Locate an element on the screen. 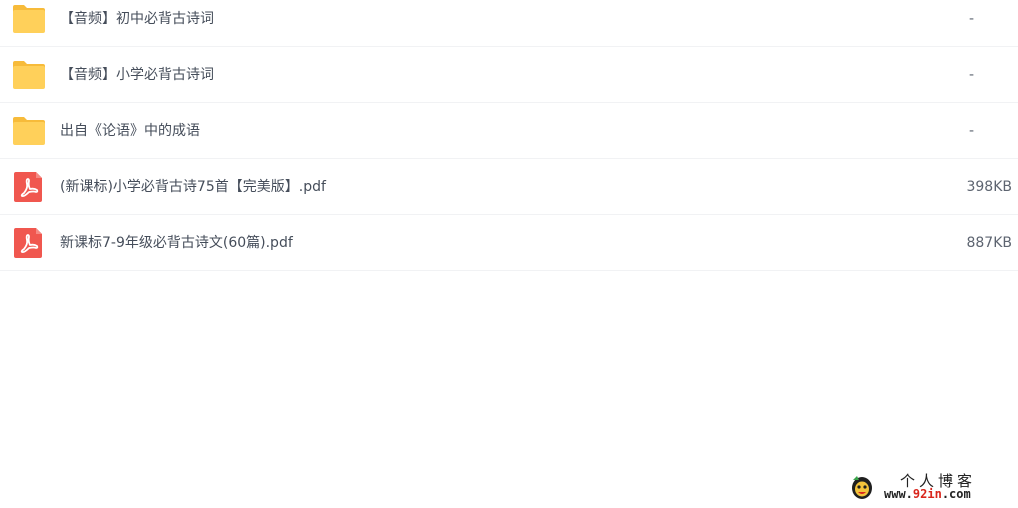 The image size is (1018, 508). file-size: 398KB is located at coordinates (989, 187).